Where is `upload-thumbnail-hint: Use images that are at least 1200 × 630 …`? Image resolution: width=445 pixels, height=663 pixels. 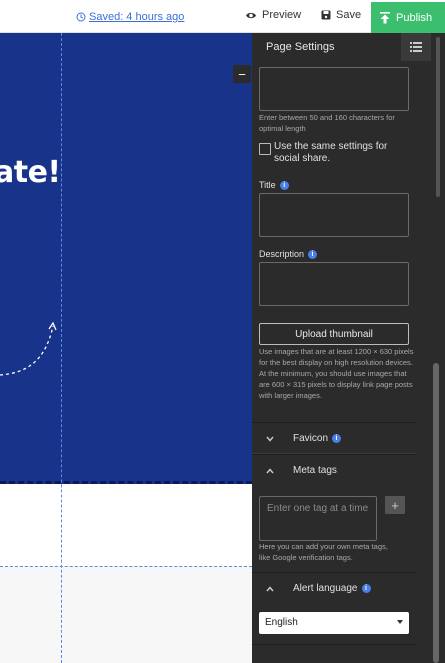
upload-thumbnail-hint: Use images that are at least 1200 × 630 … is located at coordinates (336, 373).